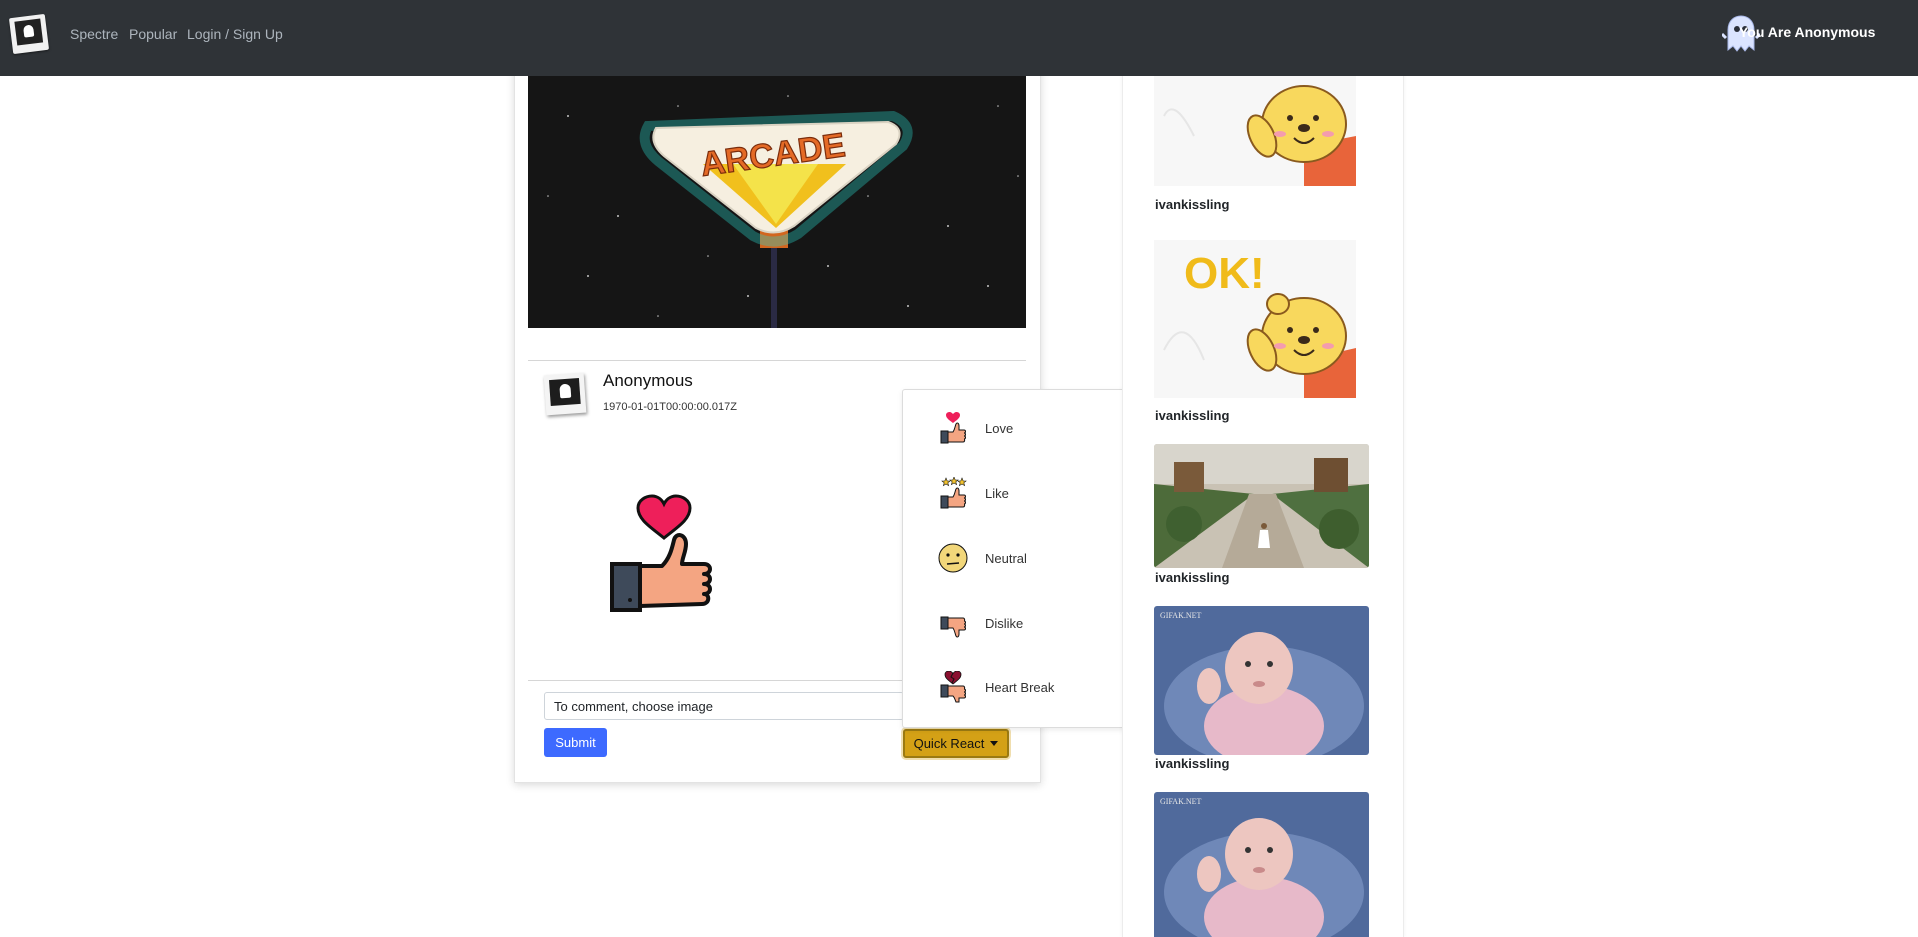 This screenshot has height=937, width=1918. Describe the element at coordinates (724, 706) in the screenshot. I see `comment-input` at that location.